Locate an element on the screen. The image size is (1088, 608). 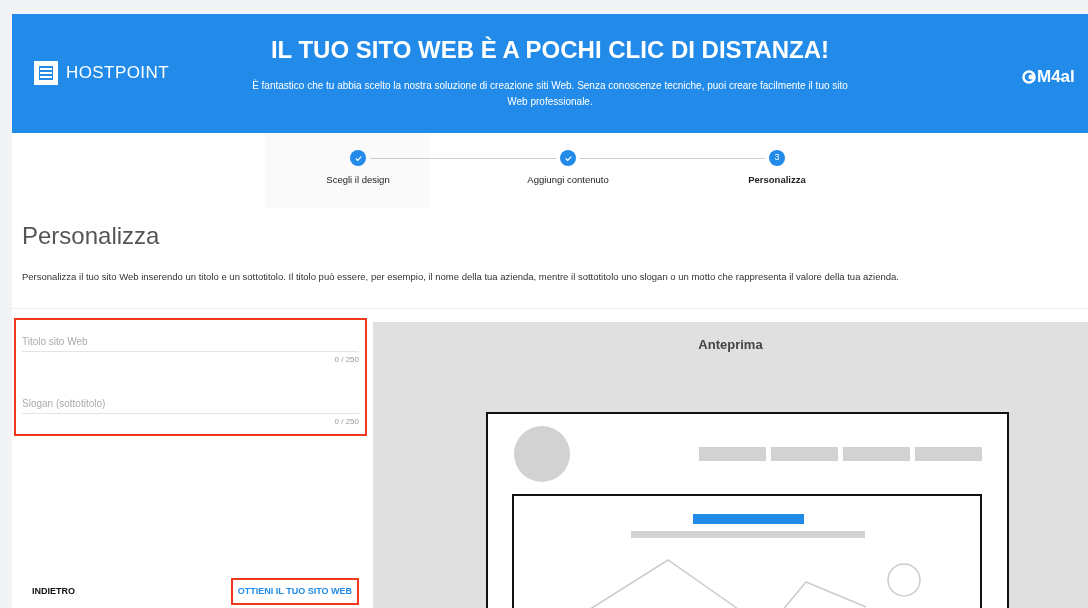
step-label: Personalizza is located at coordinates (777, 180).